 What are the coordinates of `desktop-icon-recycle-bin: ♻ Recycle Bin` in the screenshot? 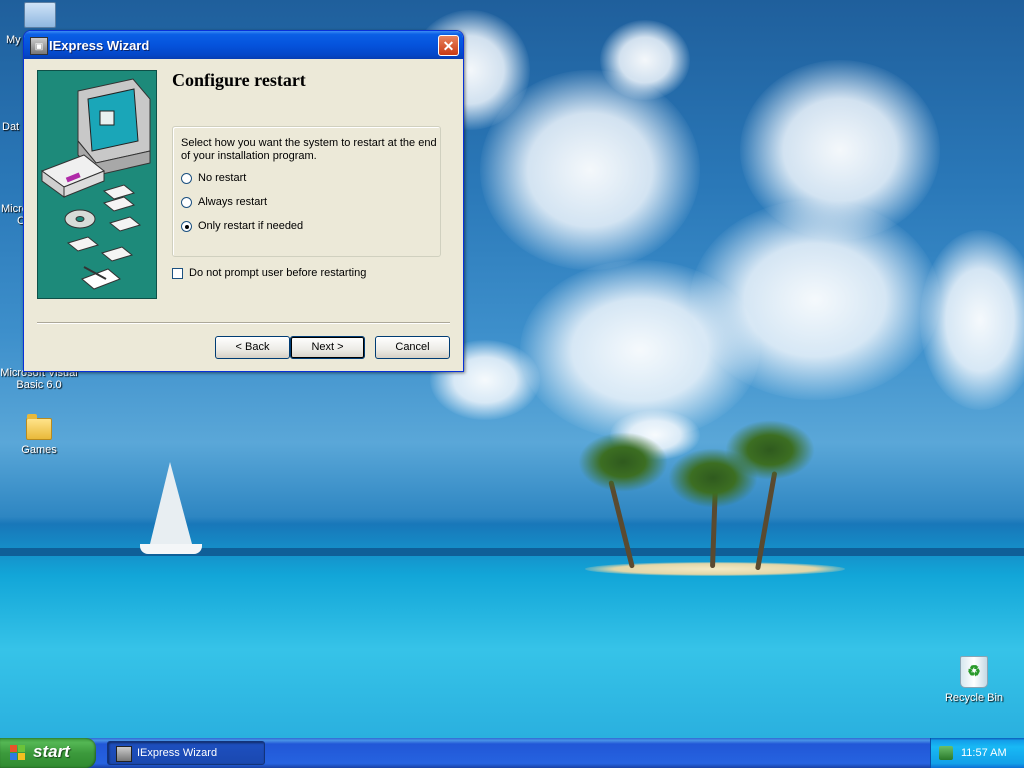 It's located at (974, 680).